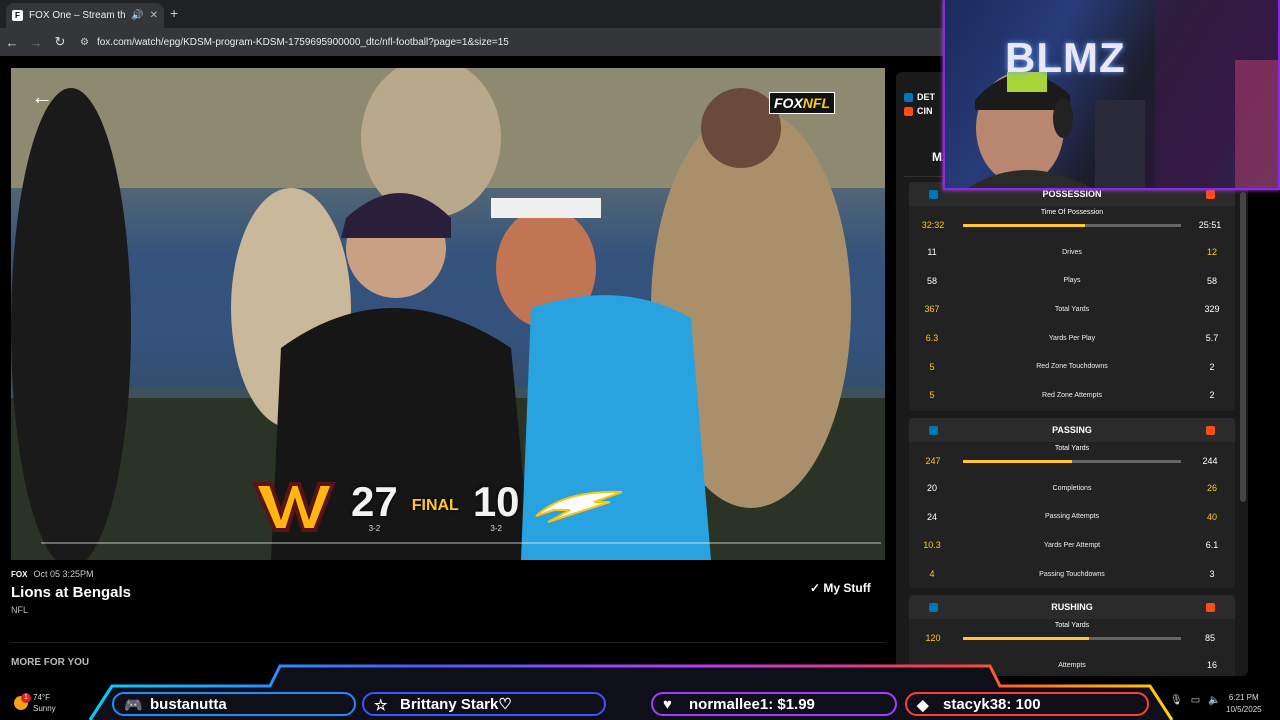 The image size is (1280, 720). What do you see at coordinates (19, 574) in the screenshot?
I see `network-label: FOX` at bounding box center [19, 574].